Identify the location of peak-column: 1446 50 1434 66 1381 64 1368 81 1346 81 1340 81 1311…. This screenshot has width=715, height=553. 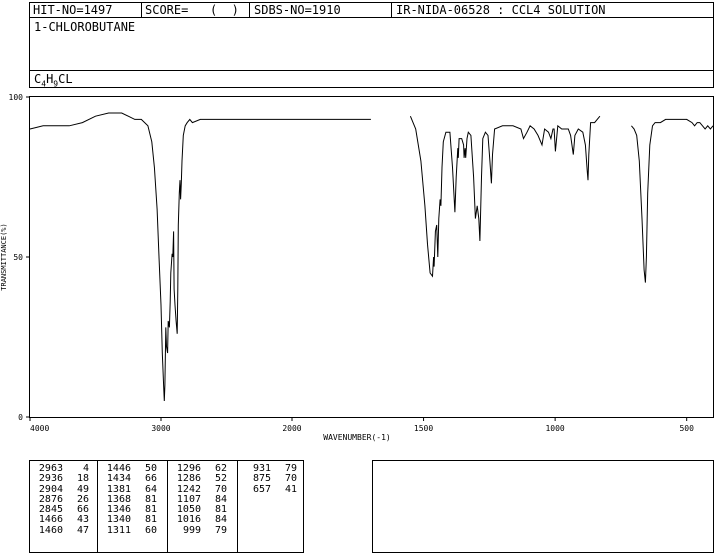
(129, 499).